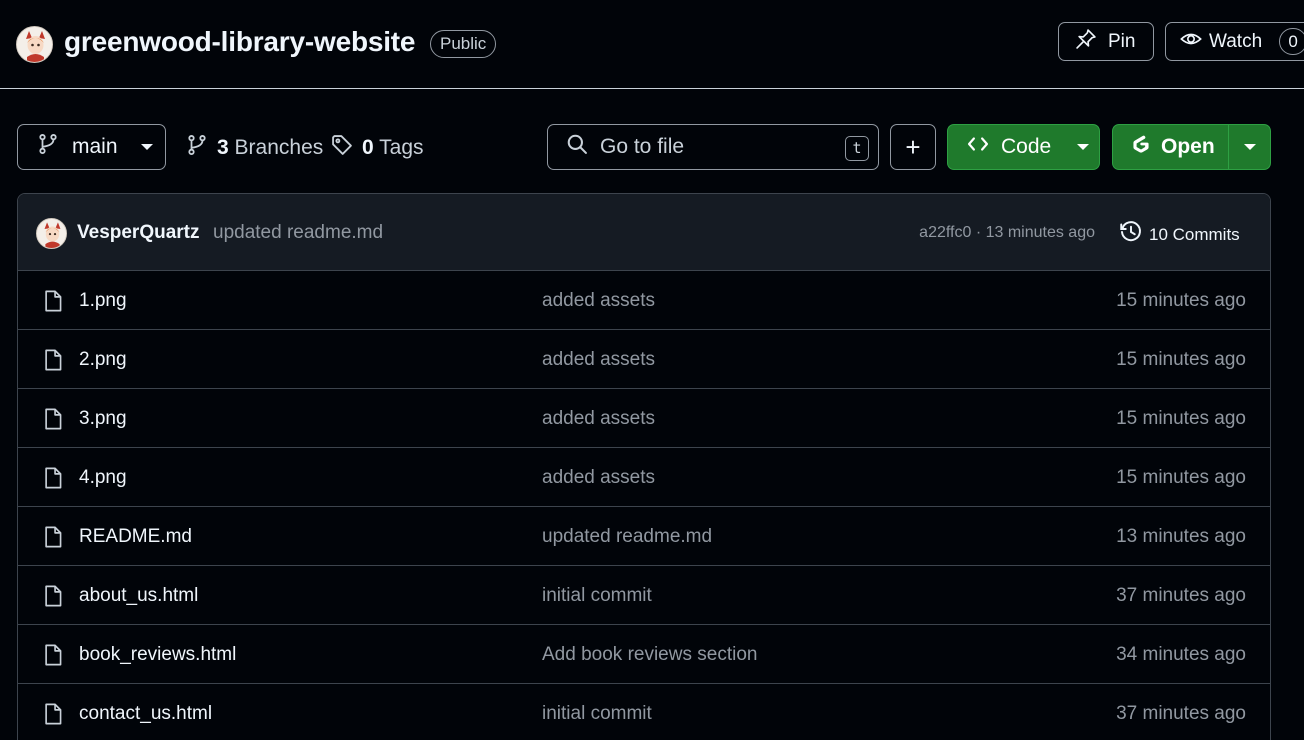  I want to click on visibility-badge: Public, so click(463, 44).